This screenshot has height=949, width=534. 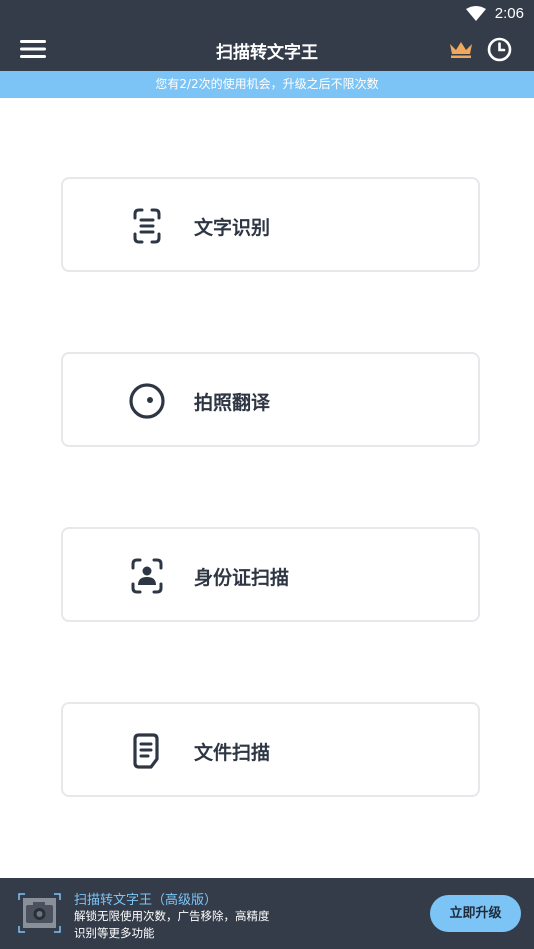 I want to click on file-scan-card: 文件扫描, so click(x=270, y=749).